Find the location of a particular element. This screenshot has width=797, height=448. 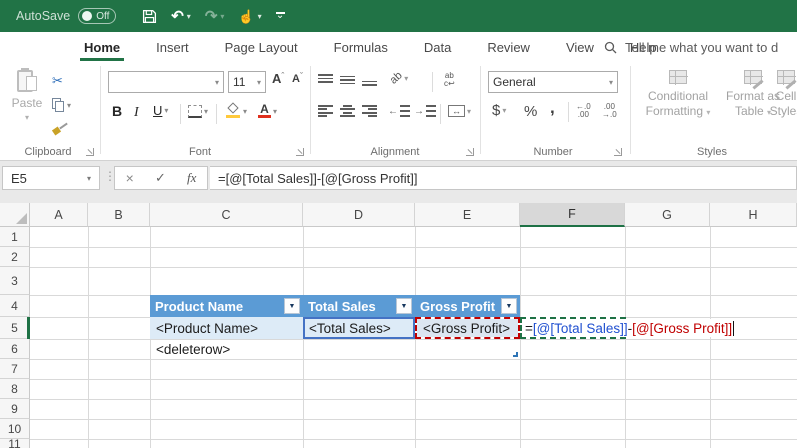

font-dialog-launcher is located at coordinates (300, 152).